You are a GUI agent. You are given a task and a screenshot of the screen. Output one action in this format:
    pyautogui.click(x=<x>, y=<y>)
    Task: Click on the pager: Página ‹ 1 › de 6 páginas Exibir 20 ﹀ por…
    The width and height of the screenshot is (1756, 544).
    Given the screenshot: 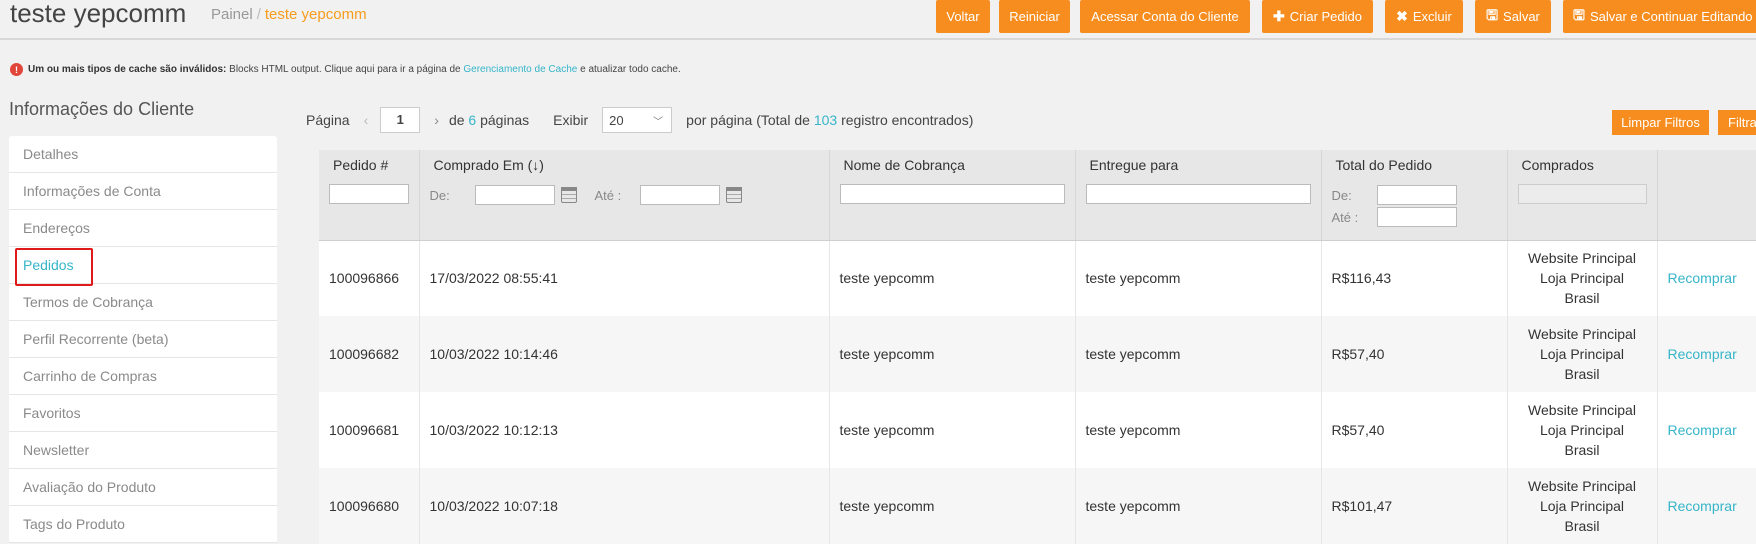 What is the action you would take?
    pyautogui.click(x=639, y=120)
    